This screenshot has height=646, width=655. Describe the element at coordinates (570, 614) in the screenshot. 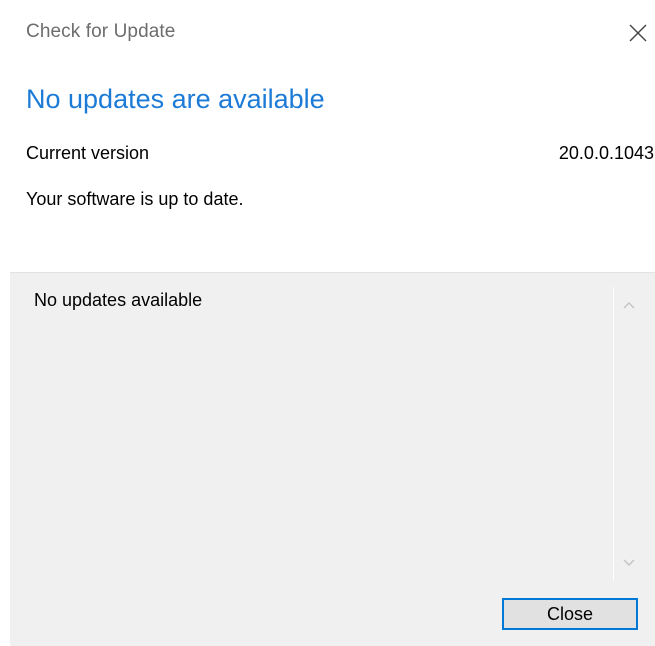

I see `close-button: Close` at that location.